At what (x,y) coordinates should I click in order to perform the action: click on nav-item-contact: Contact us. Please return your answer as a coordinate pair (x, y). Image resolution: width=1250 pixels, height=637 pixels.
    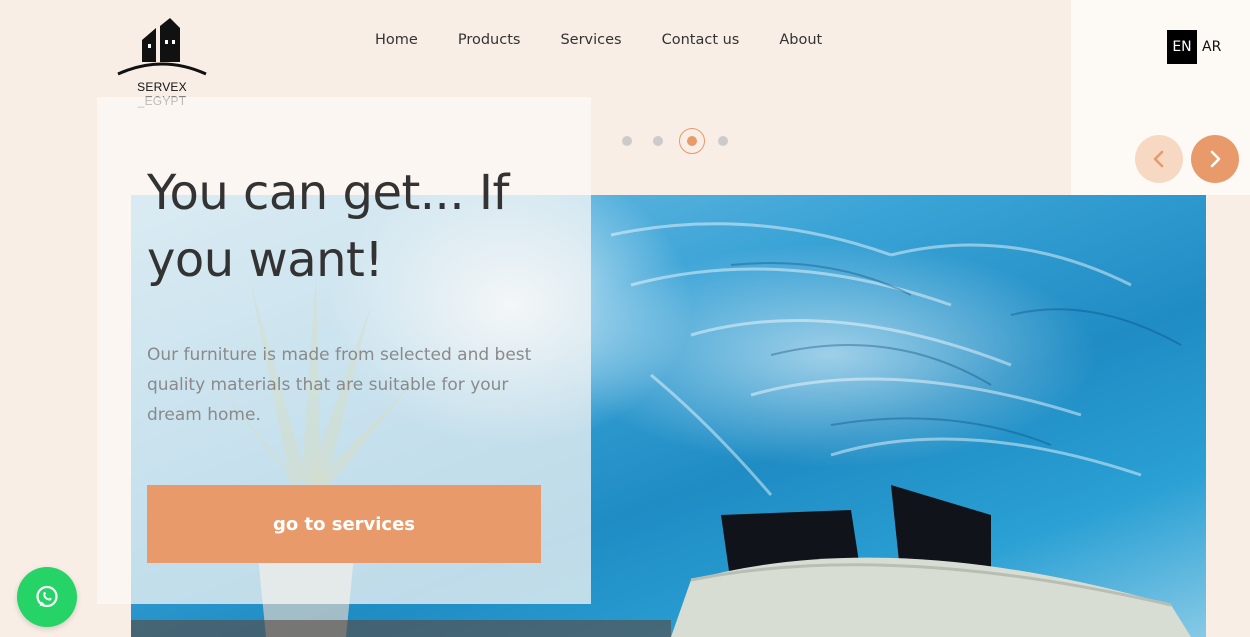
    Looking at the image, I should click on (701, 40).